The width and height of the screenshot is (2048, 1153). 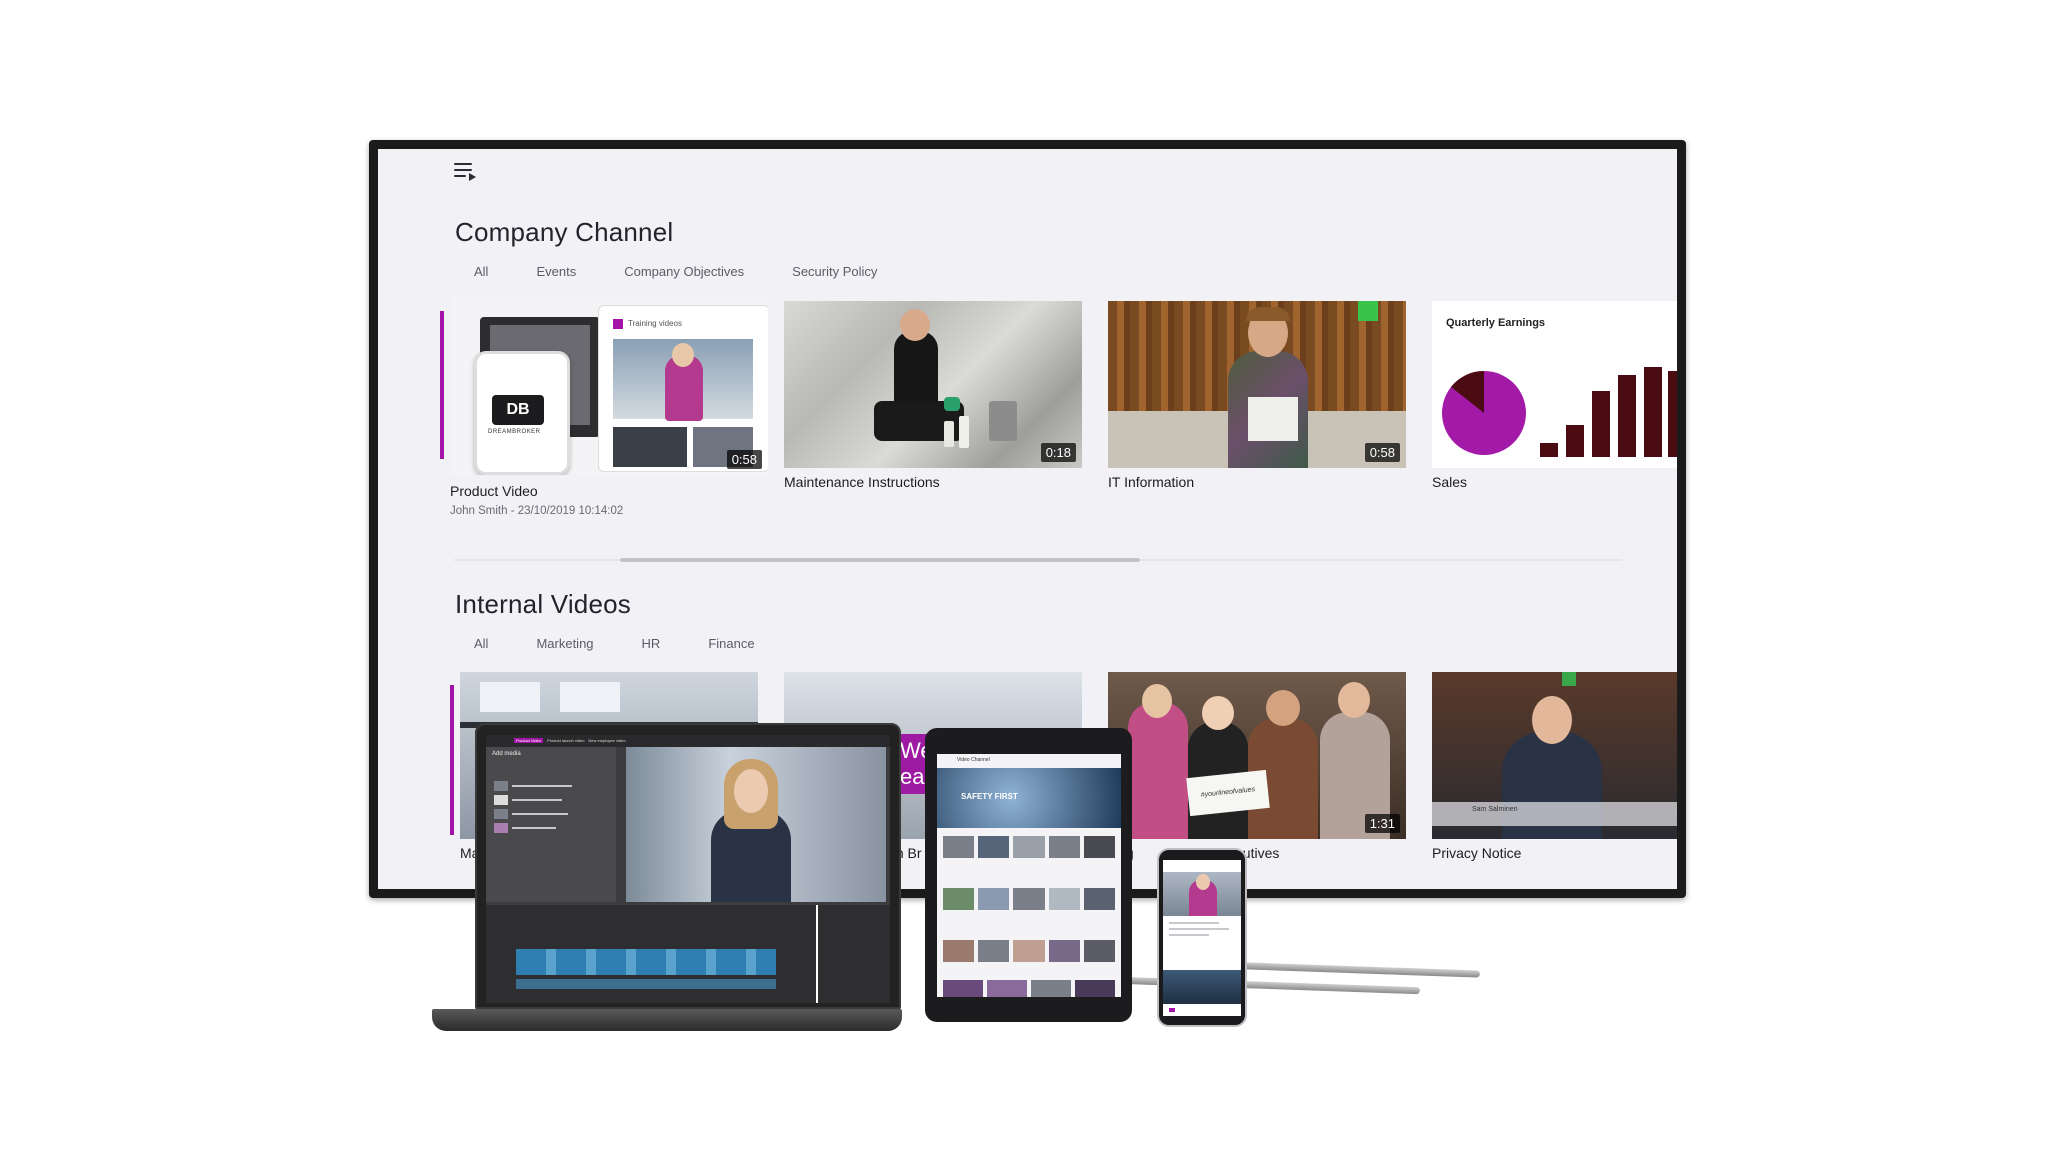 I want to click on logo-wordmark: DREAMBROKER, so click(x=514, y=432).